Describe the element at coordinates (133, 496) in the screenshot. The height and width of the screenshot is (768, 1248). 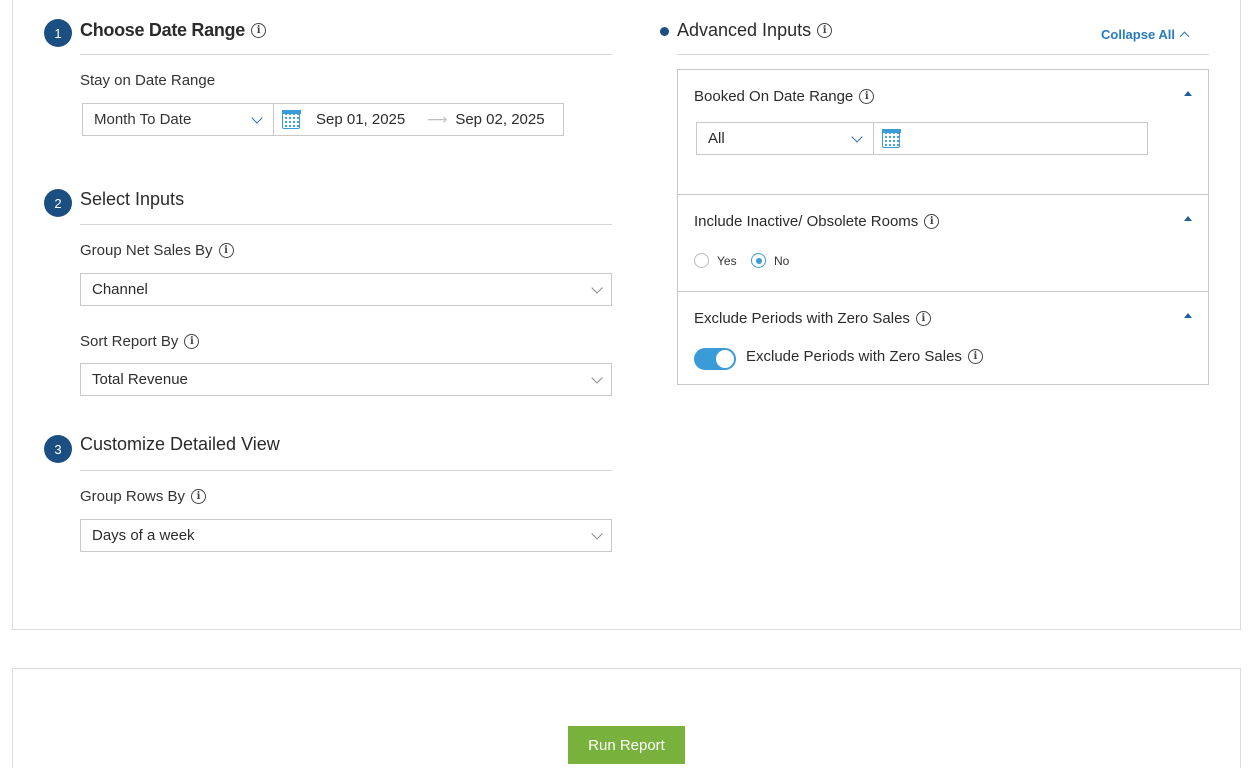
I see `group-rows-label-text: Group Rows By` at that location.